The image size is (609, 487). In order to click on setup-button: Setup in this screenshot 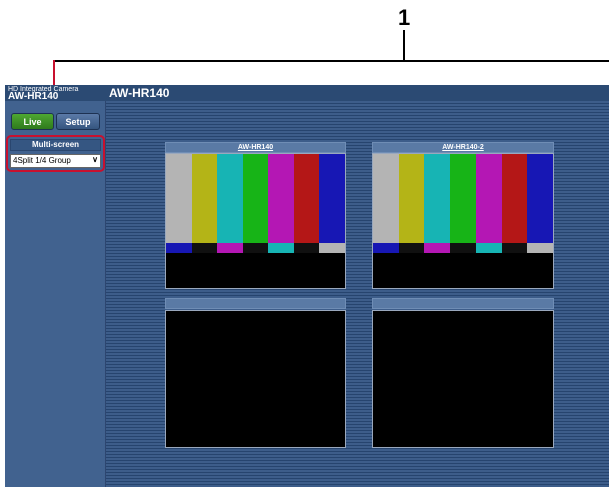, I will do `click(78, 121)`.